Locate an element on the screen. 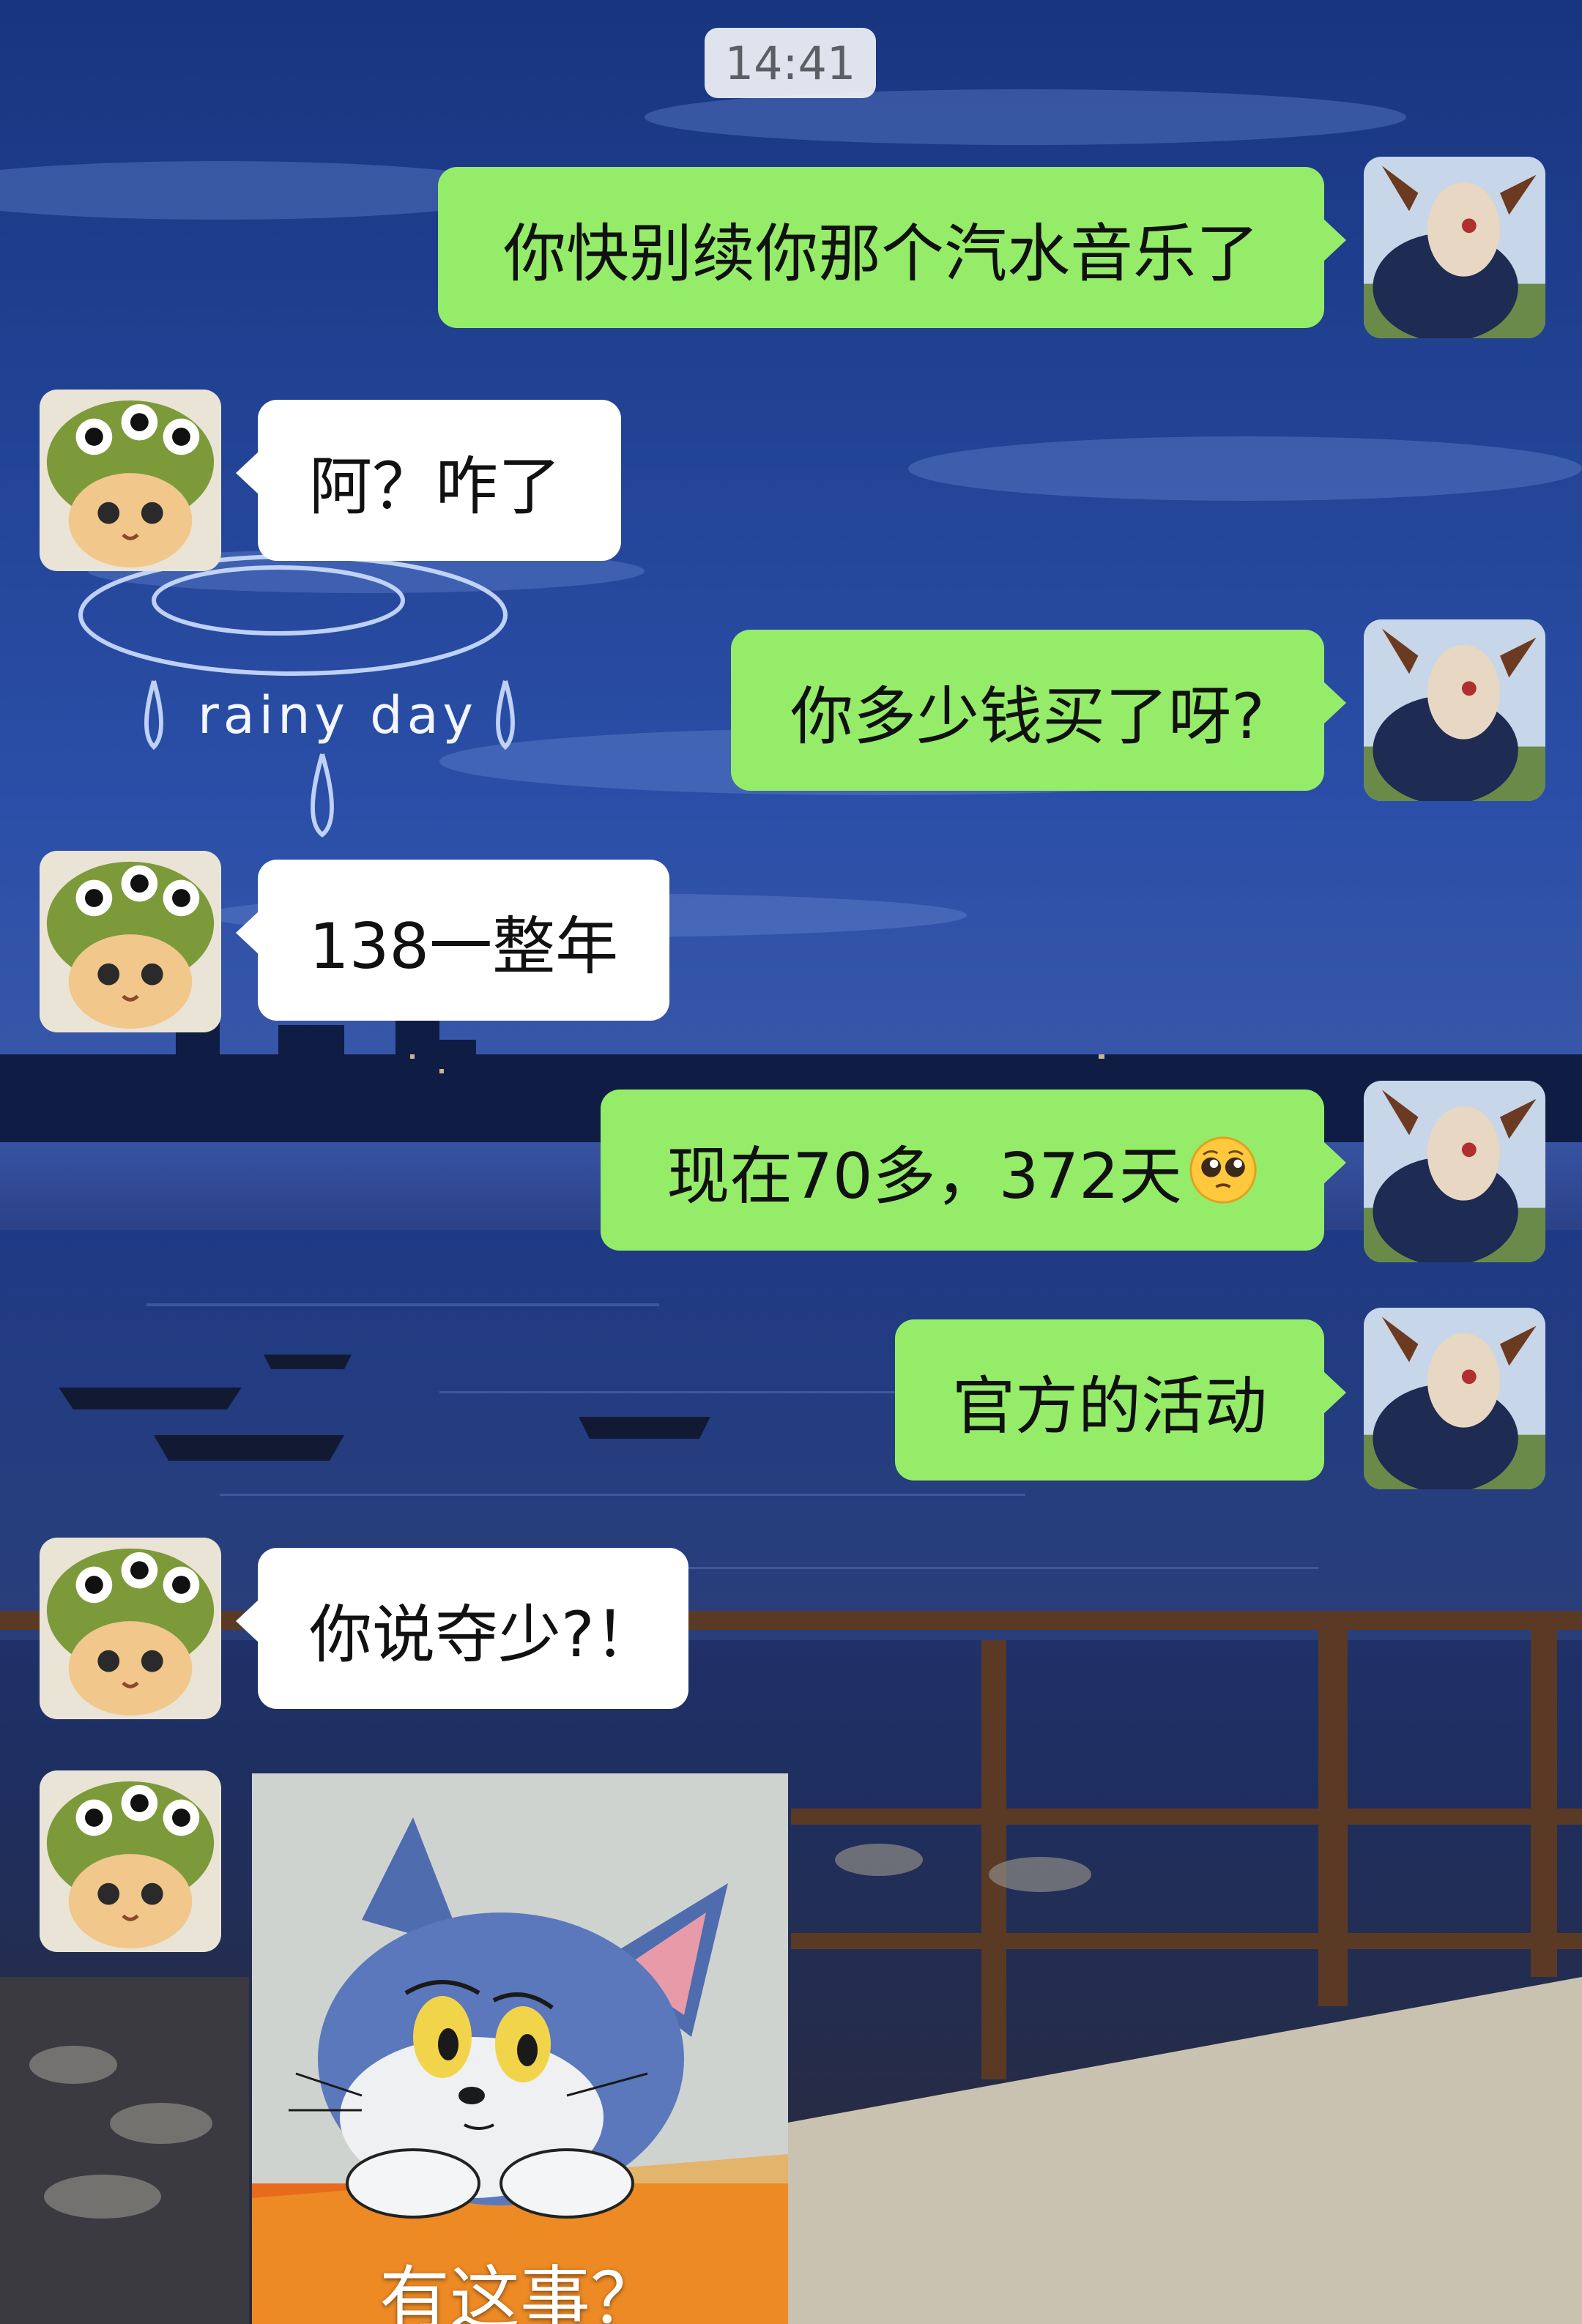 The width and height of the screenshot is (1582, 2324). message-bubble-received: 138一整年 is located at coordinates (452, 940).